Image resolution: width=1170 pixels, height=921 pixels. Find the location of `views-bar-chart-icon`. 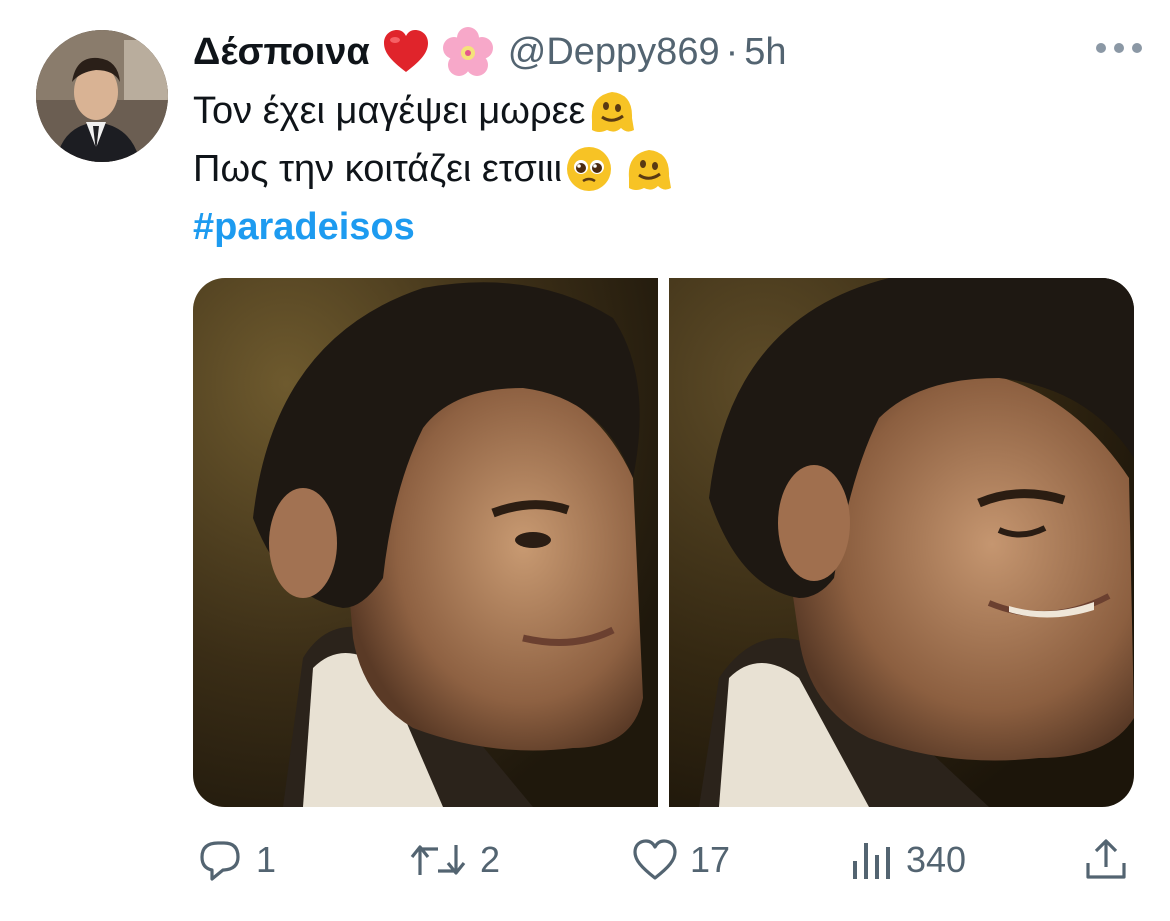

views-bar-chart-icon is located at coordinates (871, 861).